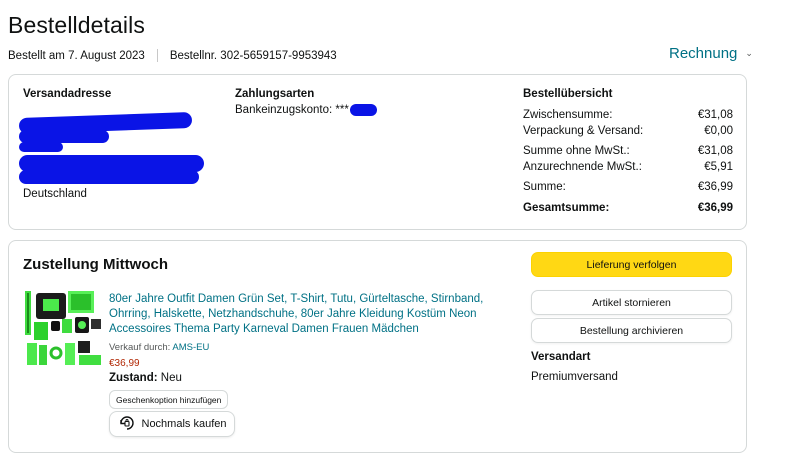 The height and width of the screenshot is (474, 800). I want to click on condition-value: Neu, so click(171, 378).